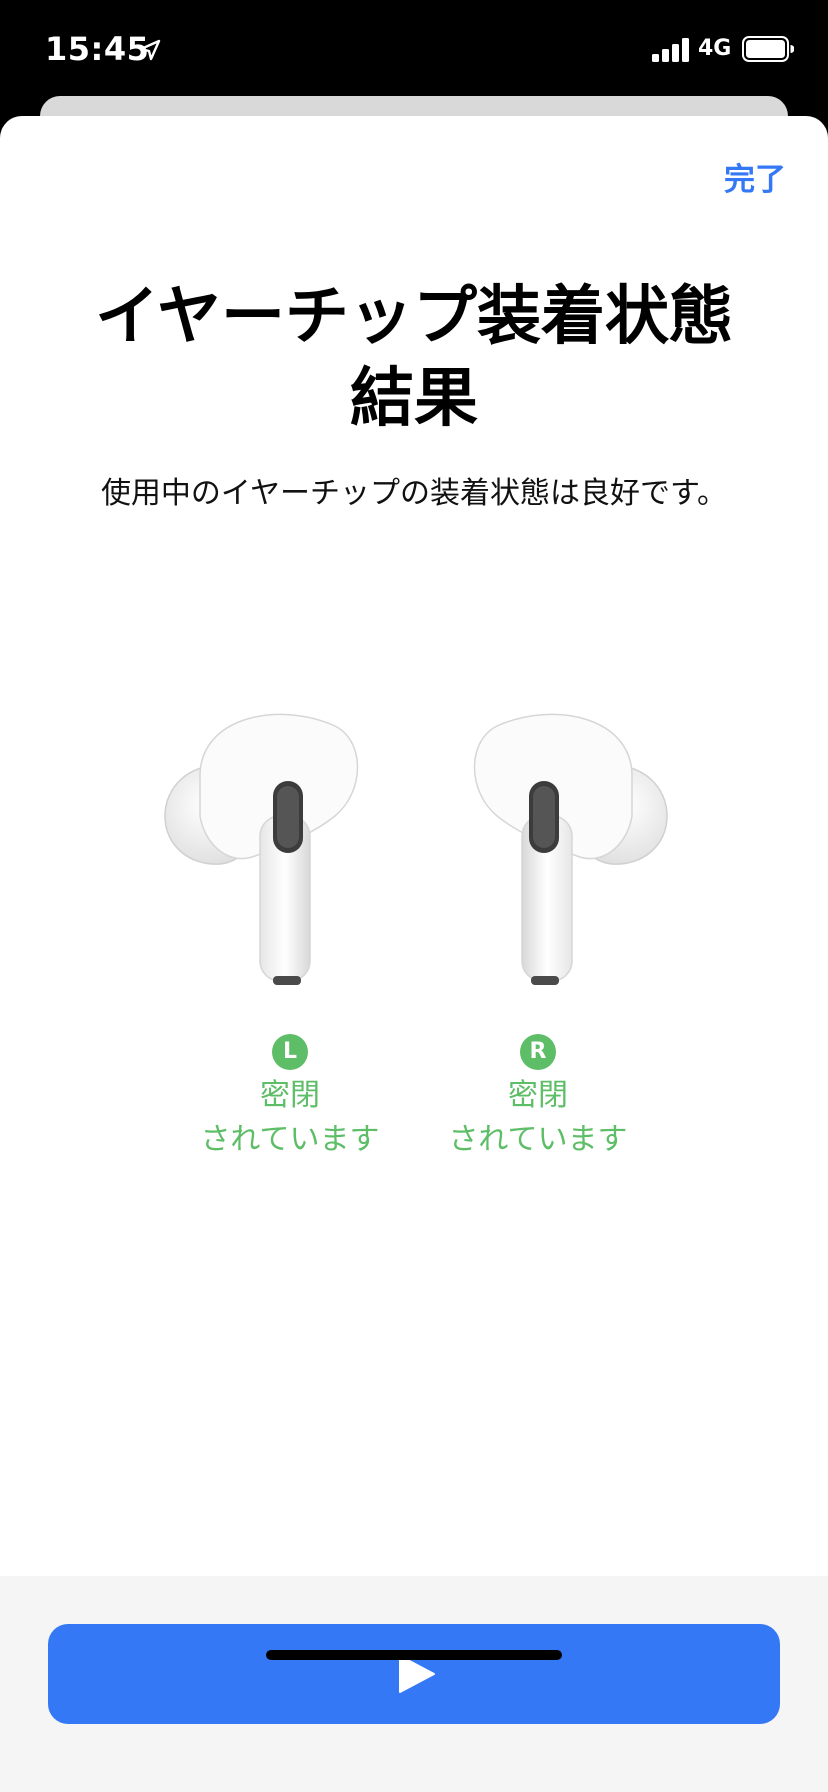 The image size is (828, 1792). Describe the element at coordinates (417, 1674) in the screenshot. I see `play-icon` at that location.